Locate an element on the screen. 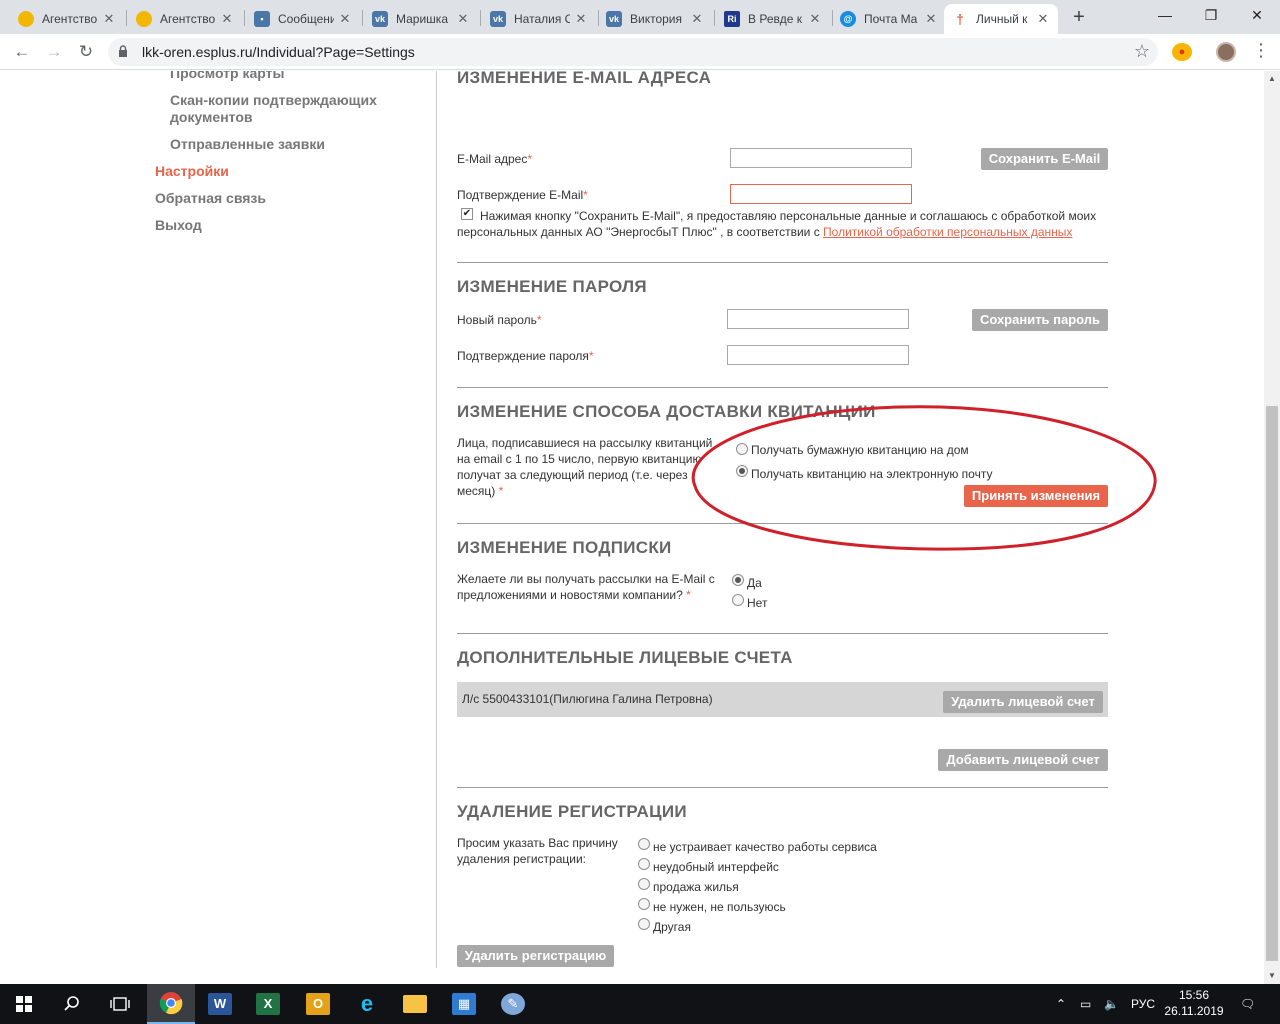  browser-tab: @ Почта Ma ✕ is located at coordinates (889, 19).